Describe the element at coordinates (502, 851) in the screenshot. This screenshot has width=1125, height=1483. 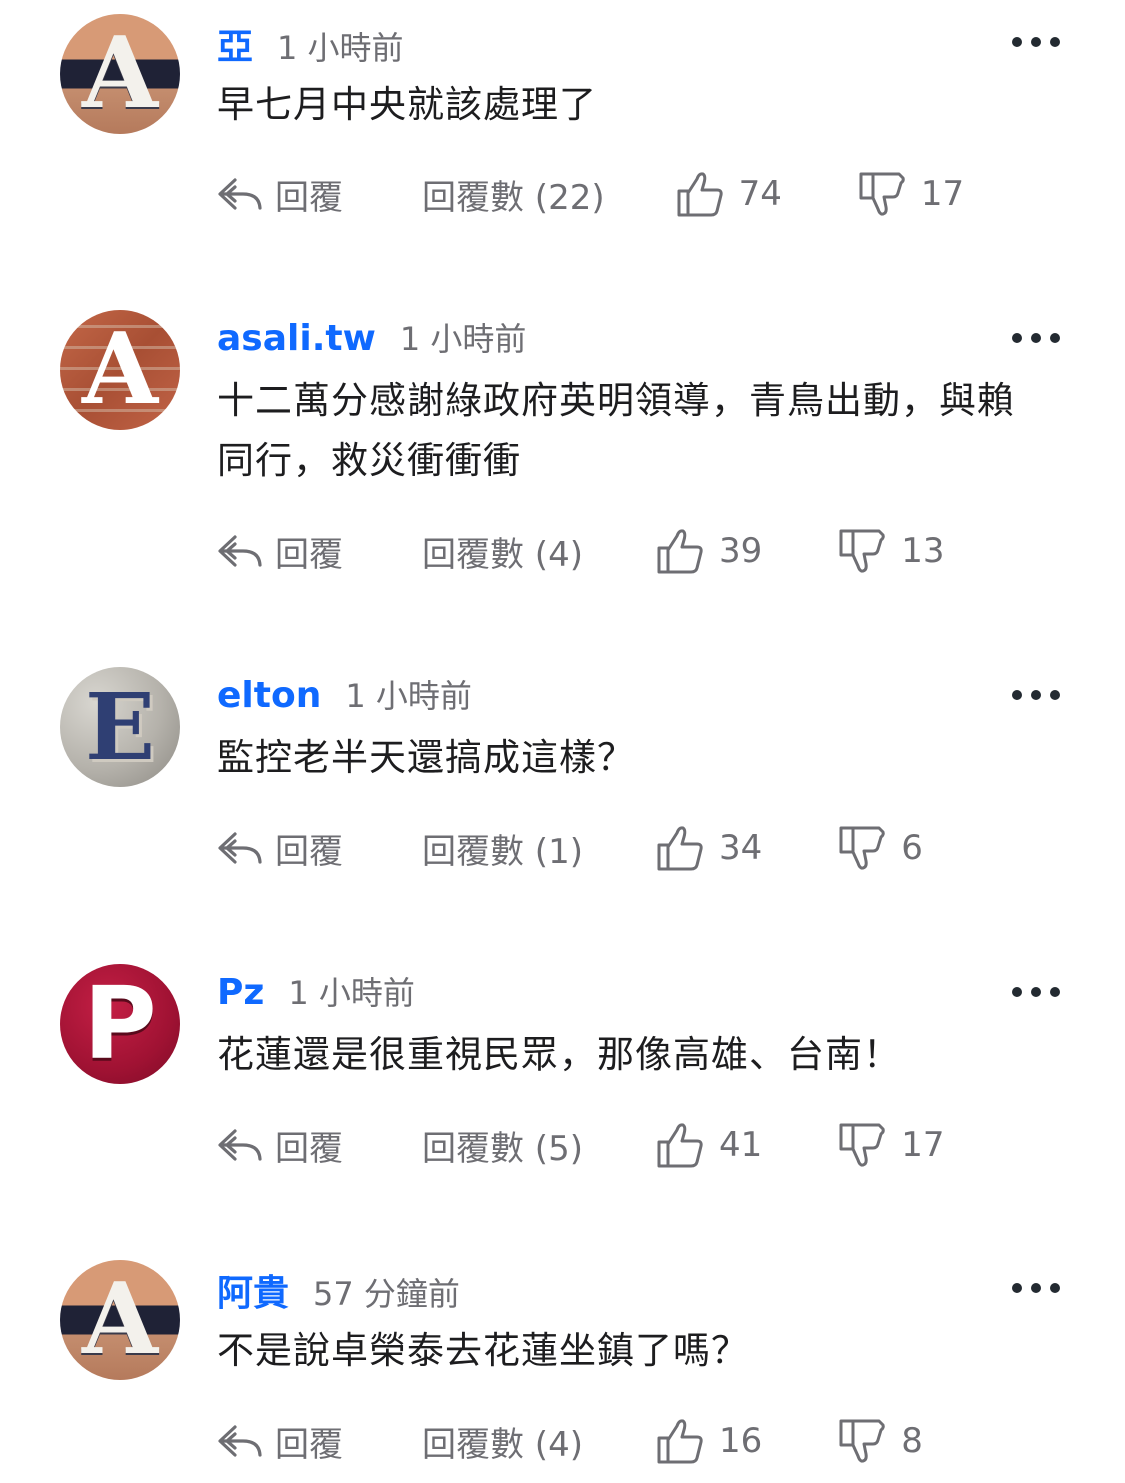
I see `replies-count-label: 回覆數 (1)` at that location.